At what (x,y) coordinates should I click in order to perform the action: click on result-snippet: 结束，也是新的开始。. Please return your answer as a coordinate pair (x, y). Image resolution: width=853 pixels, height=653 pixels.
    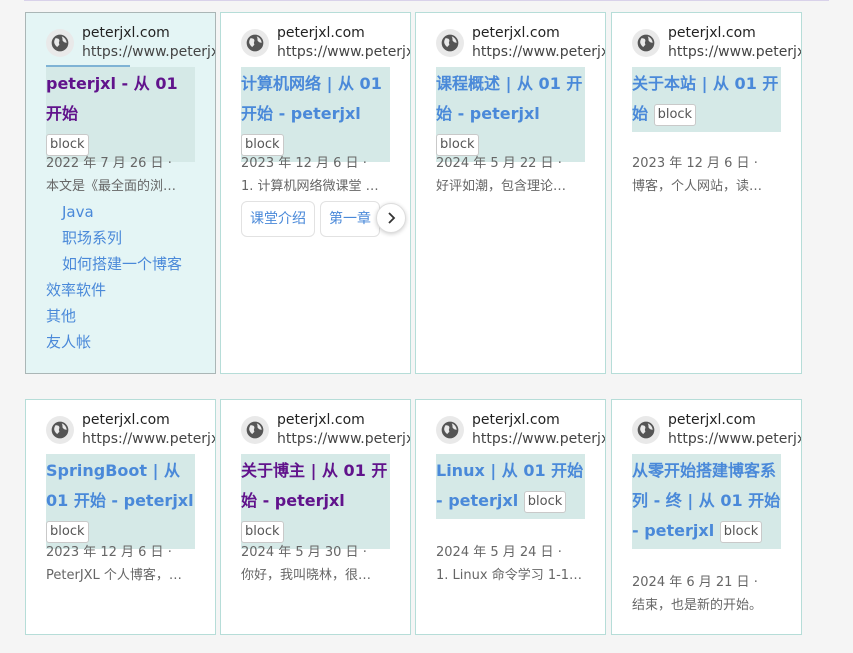
    Looking at the image, I should click on (697, 605).